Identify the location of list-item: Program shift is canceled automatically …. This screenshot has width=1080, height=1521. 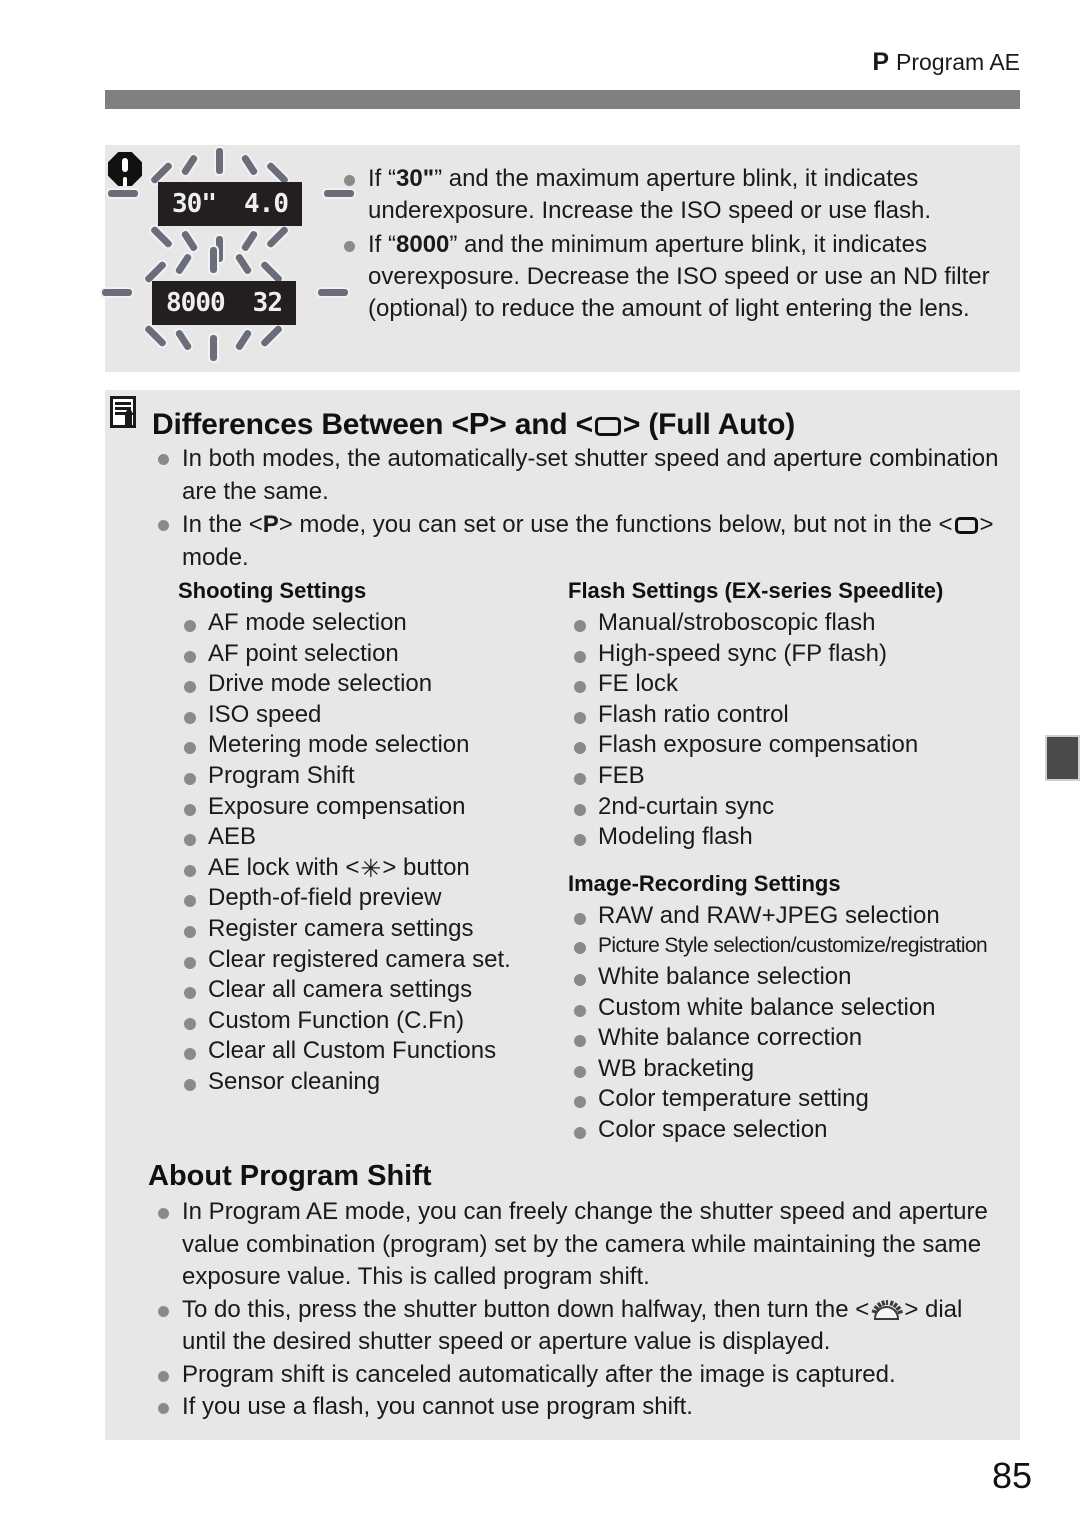
(582, 1375).